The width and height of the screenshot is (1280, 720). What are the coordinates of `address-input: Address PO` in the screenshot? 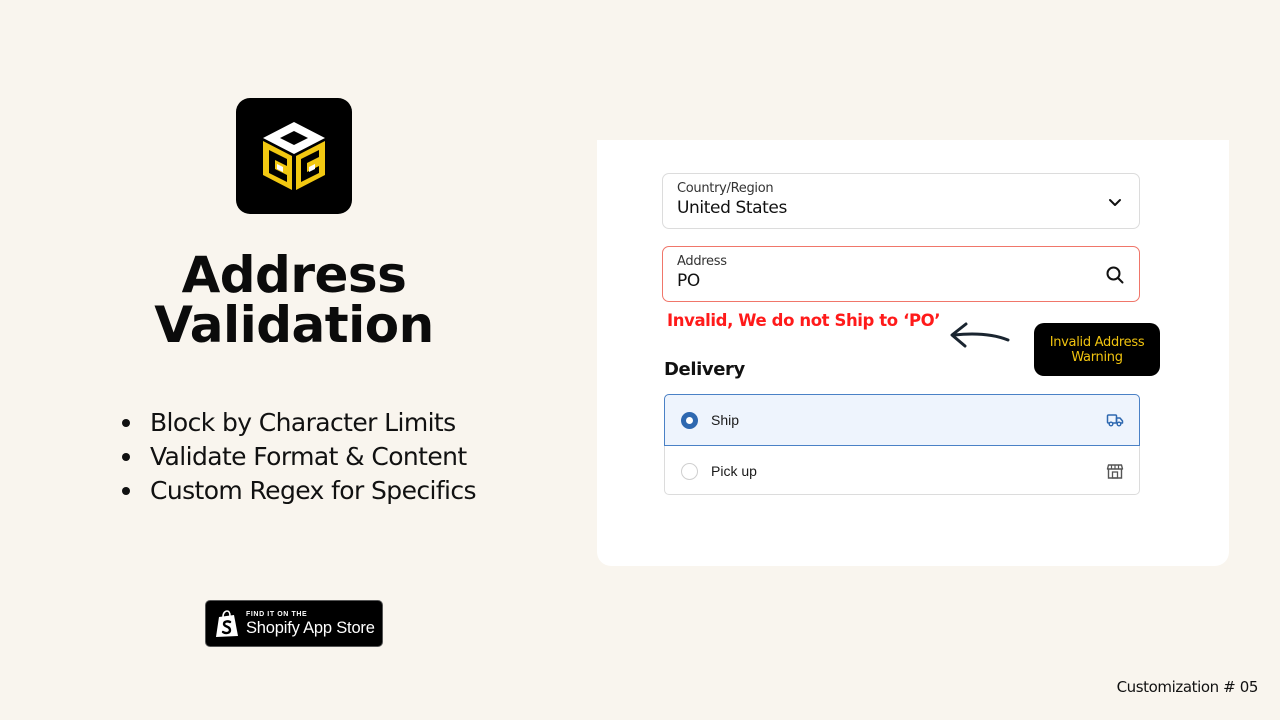 It's located at (901, 274).